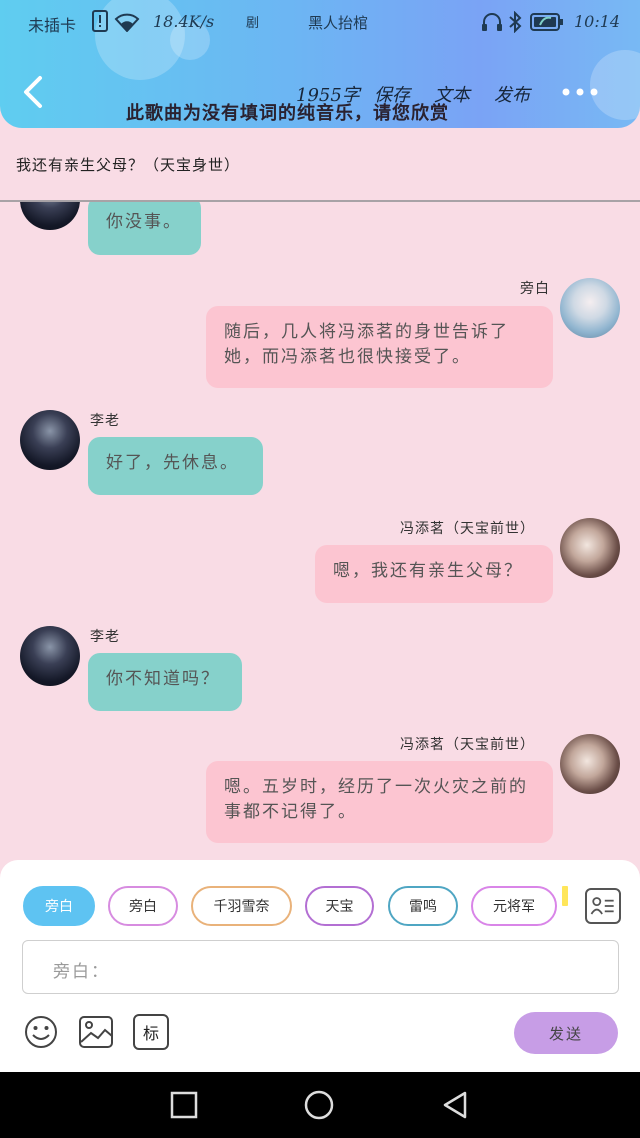 The width and height of the screenshot is (640, 1138). What do you see at coordinates (565, 896) in the screenshot?
I see `chip-scroll-indicator` at bounding box center [565, 896].